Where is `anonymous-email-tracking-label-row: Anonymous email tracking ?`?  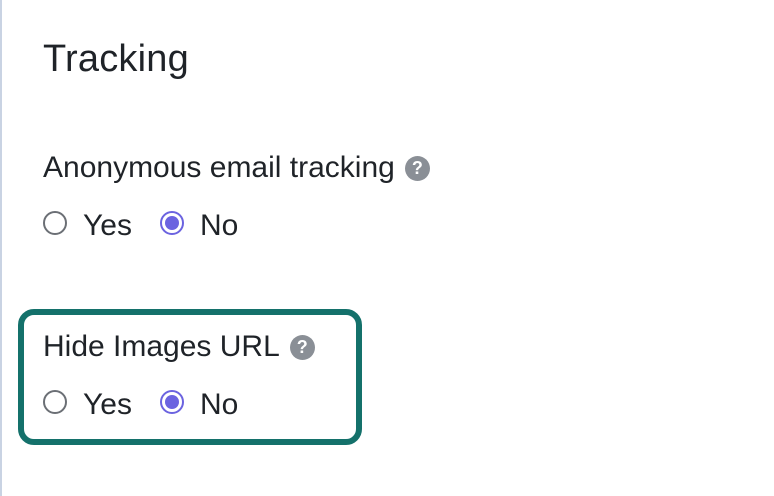 anonymous-email-tracking-label-row: Anonymous email tracking ? is located at coordinates (236, 168).